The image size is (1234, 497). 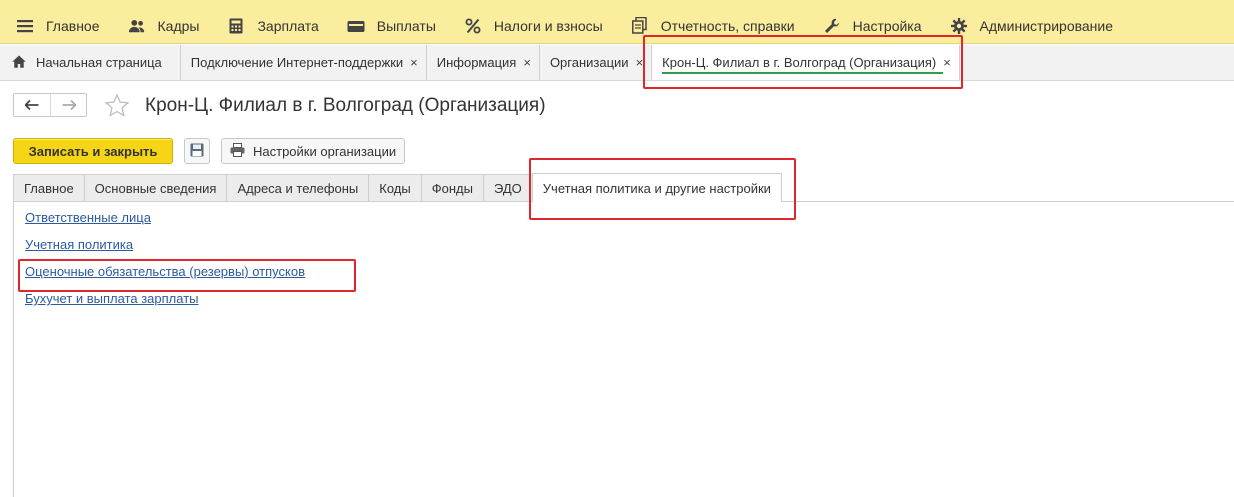 I want to click on hamburger-icon, so click(x=25, y=26).